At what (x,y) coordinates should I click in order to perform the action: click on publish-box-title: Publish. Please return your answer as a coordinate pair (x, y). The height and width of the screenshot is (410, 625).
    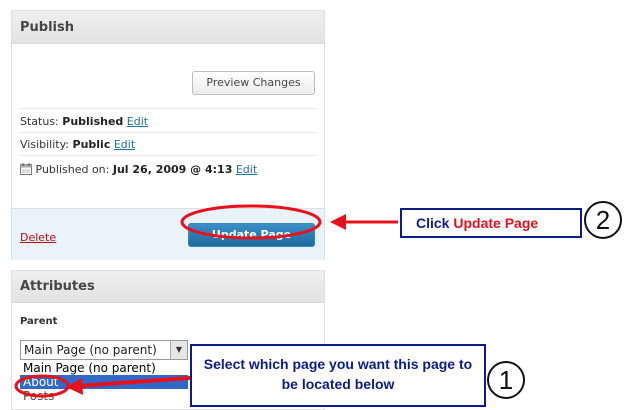
    Looking at the image, I should click on (168, 27).